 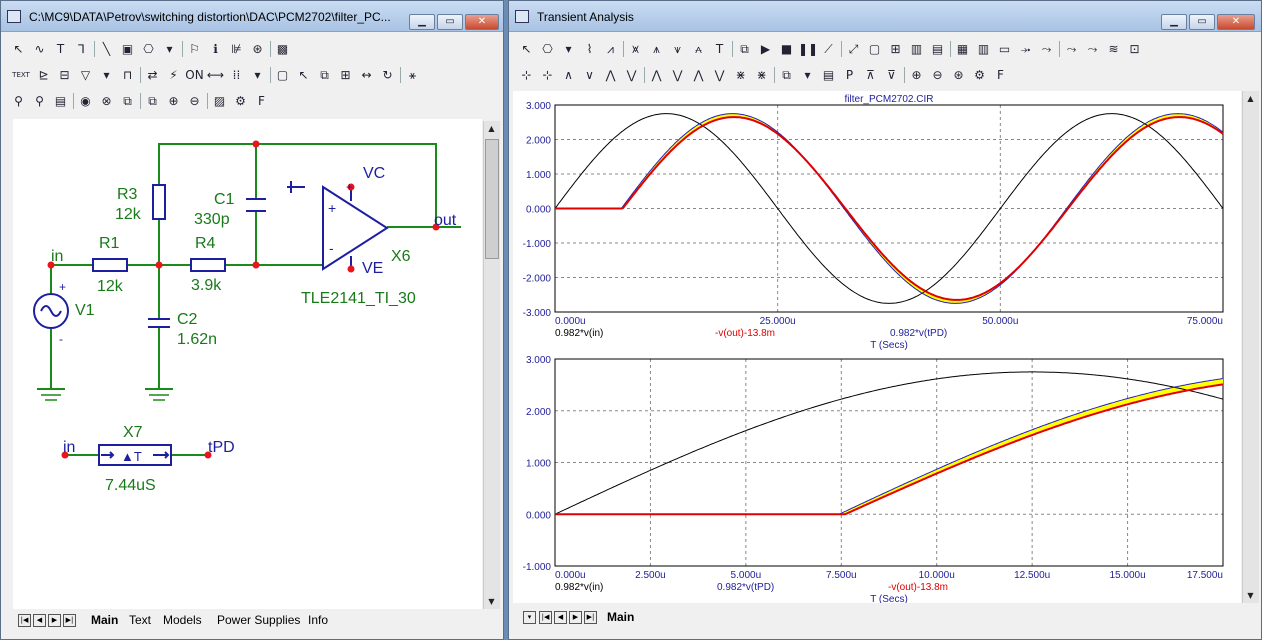 What do you see at coordinates (916, 75) in the screenshot?
I see `trans-tb2-button-18: ⊕` at bounding box center [916, 75].